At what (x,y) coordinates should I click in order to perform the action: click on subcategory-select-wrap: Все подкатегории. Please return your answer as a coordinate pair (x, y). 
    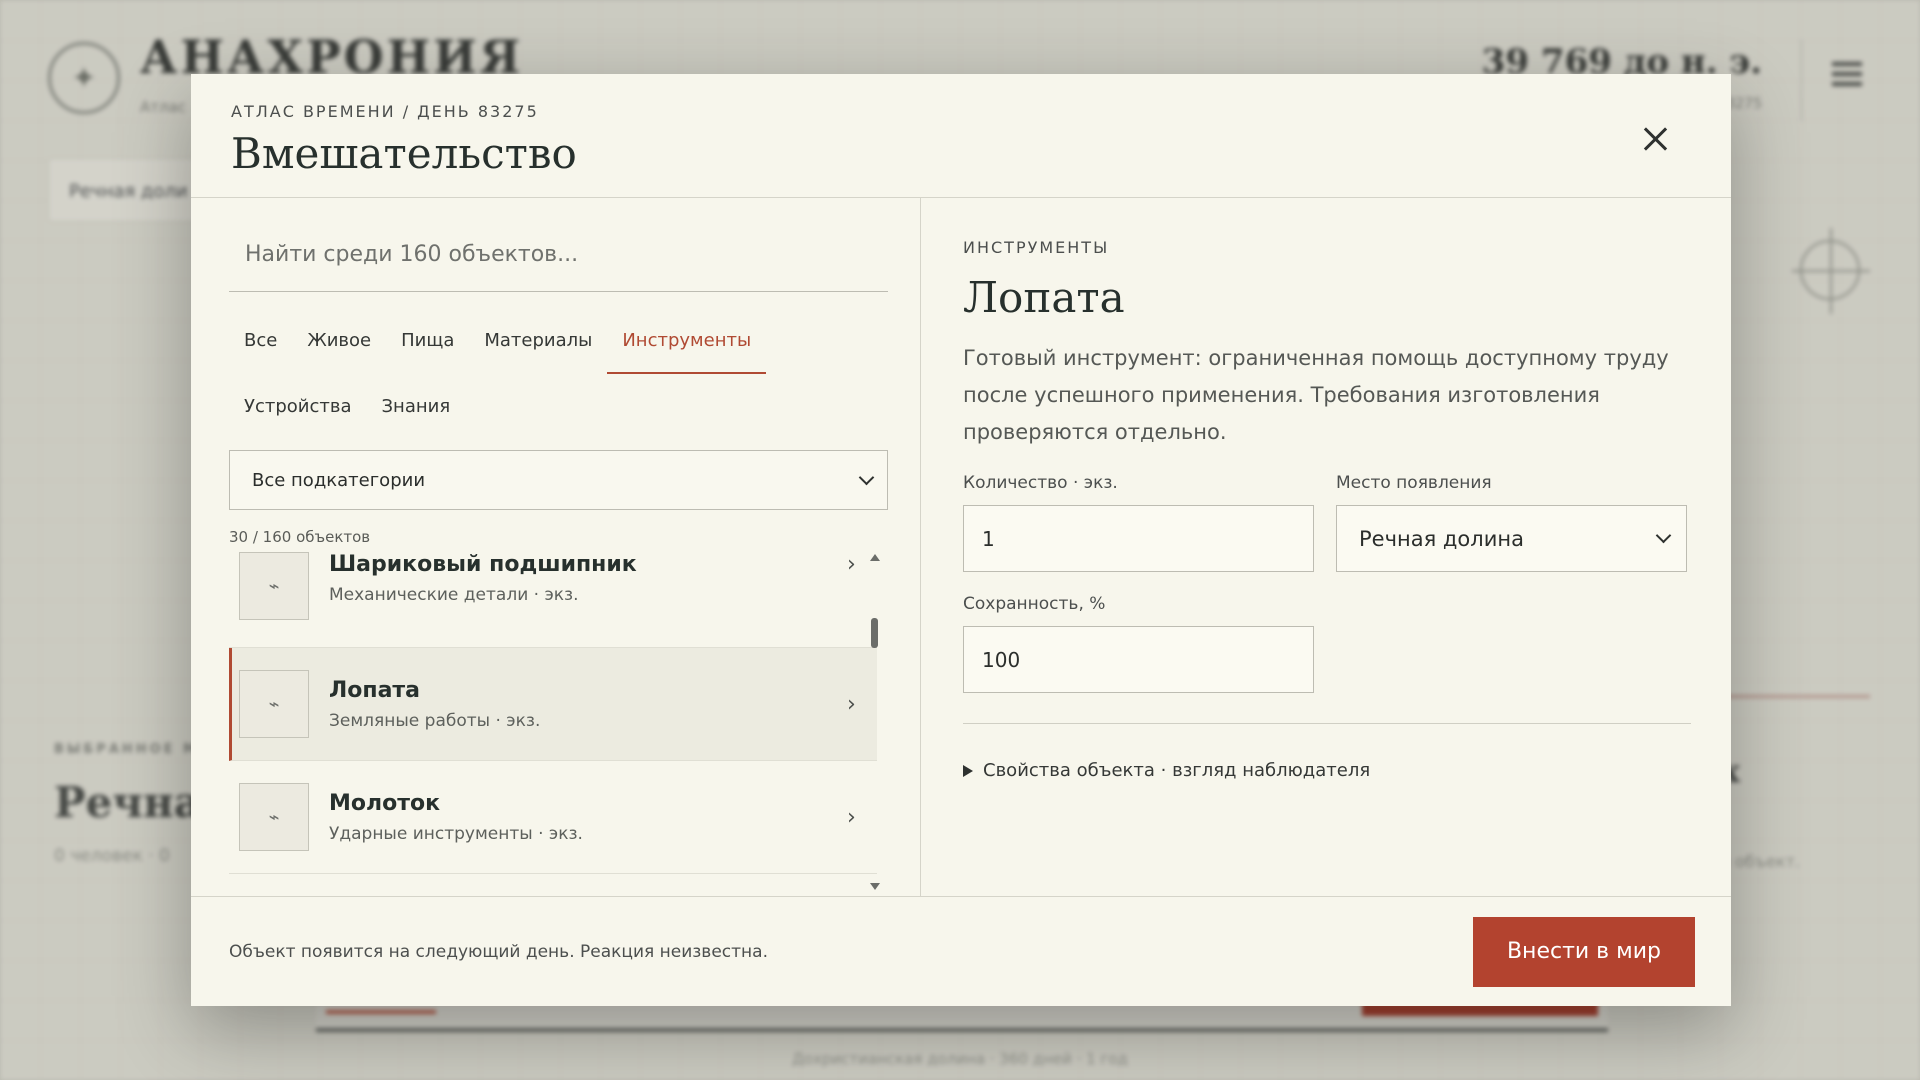
    Looking at the image, I should click on (558, 480).